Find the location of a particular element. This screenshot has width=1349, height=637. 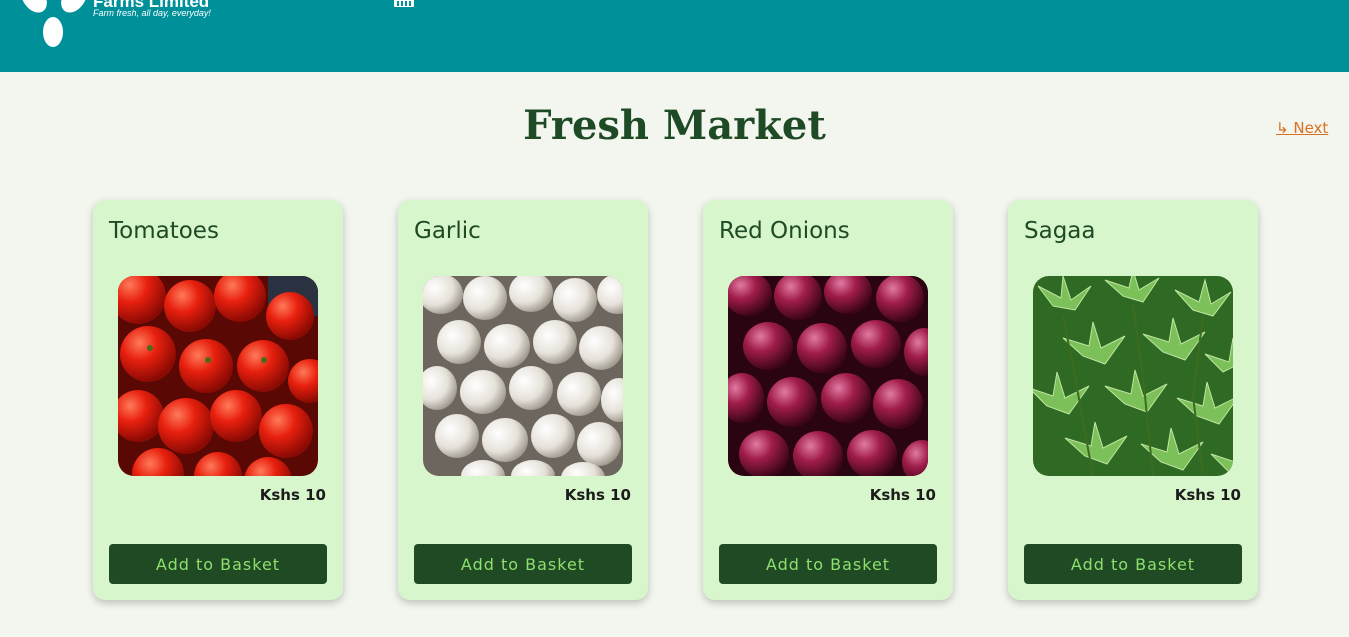

page-title: Fresh Market is located at coordinates (674, 125).